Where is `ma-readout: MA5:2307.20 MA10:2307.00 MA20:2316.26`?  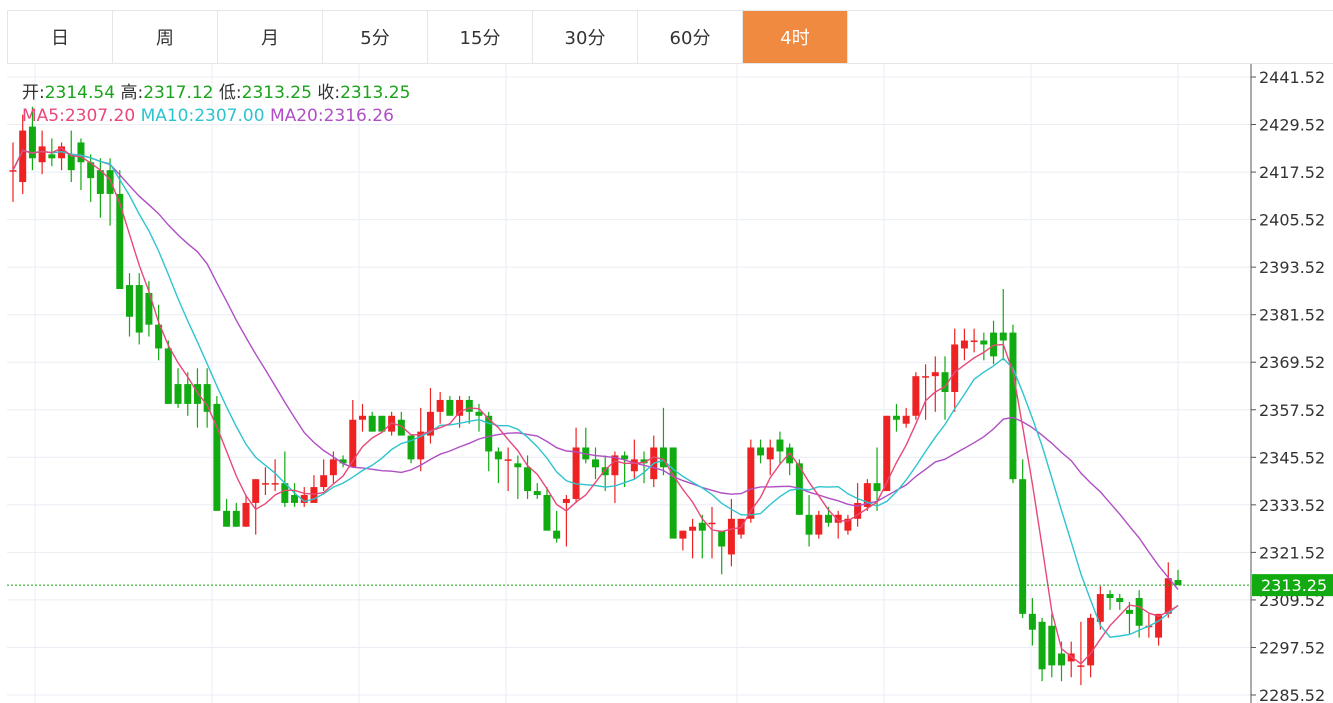 ma-readout: MA5:2307.20 MA10:2307.00 MA20:2316.26 is located at coordinates (208, 116).